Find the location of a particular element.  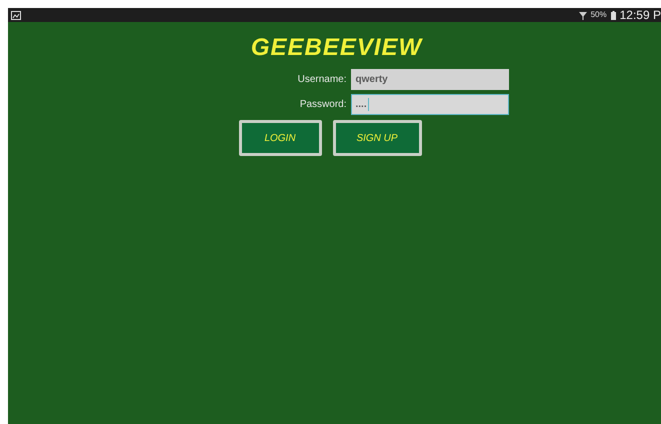

input-field: qwerty is located at coordinates (429, 79).